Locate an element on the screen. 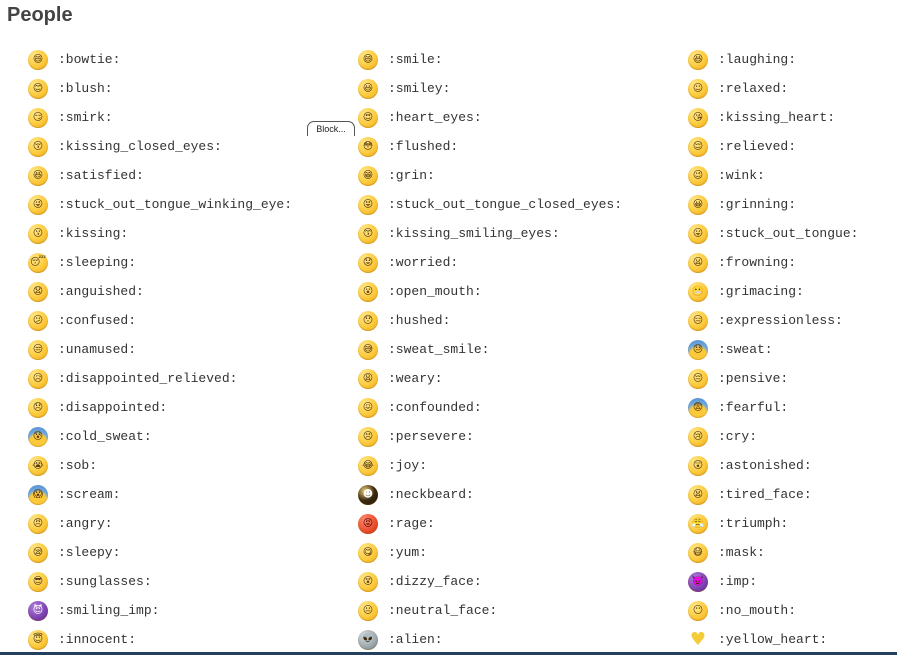 The width and height of the screenshot is (897, 655). emoji-item: 😛 :stuck_out_tongue: is located at coordinates (788, 233).